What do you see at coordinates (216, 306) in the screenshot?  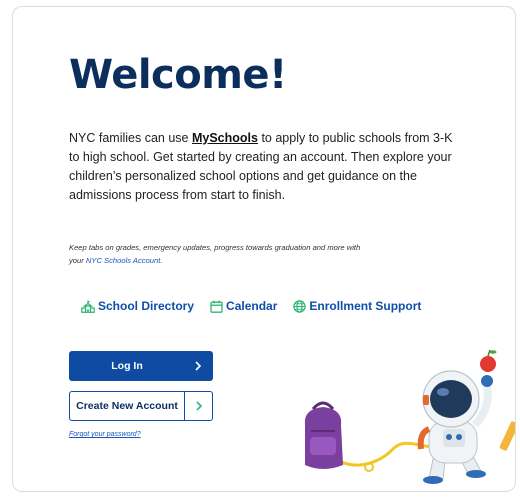 I see `calendar-icon` at bounding box center [216, 306].